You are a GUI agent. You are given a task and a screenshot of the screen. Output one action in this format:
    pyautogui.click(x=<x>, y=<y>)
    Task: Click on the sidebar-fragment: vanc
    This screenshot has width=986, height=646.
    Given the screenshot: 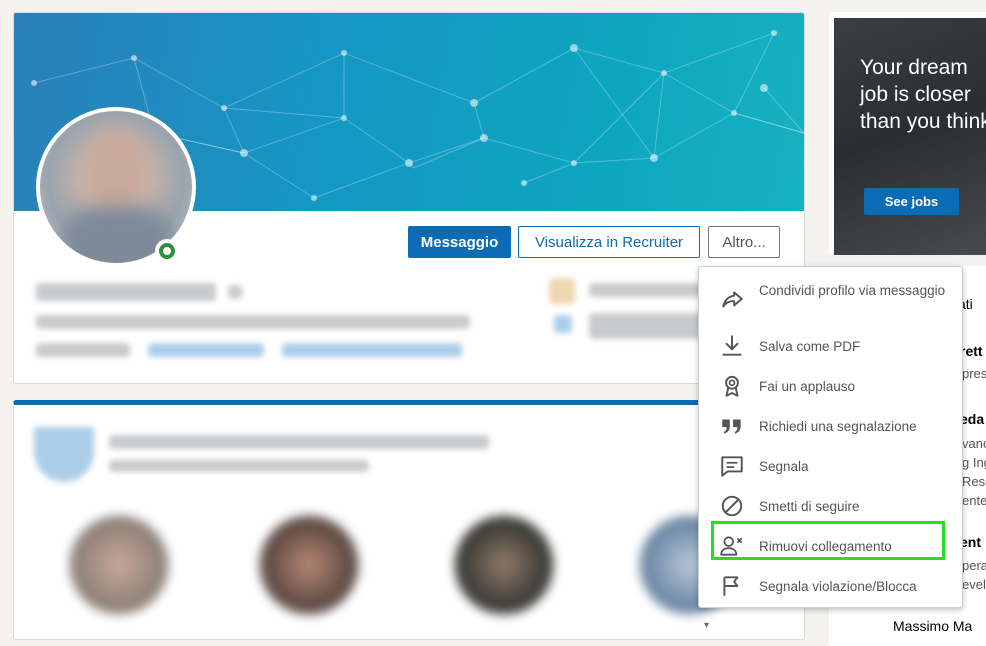 What is the action you would take?
    pyautogui.click(x=974, y=443)
    